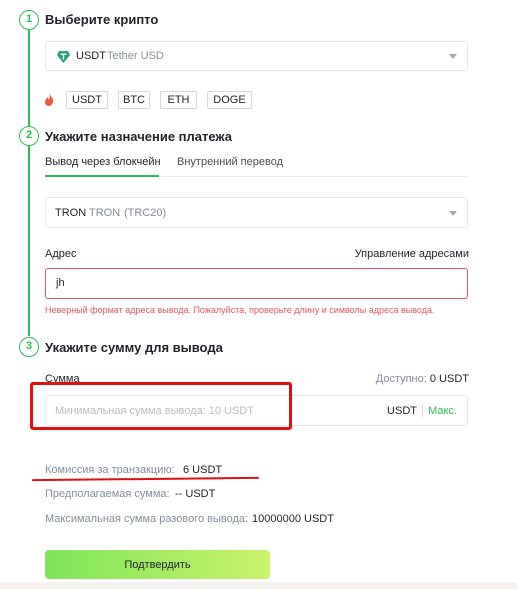 The image size is (517, 589). What do you see at coordinates (29, 347) in the screenshot?
I see `step-3-indicator: 3` at bounding box center [29, 347].